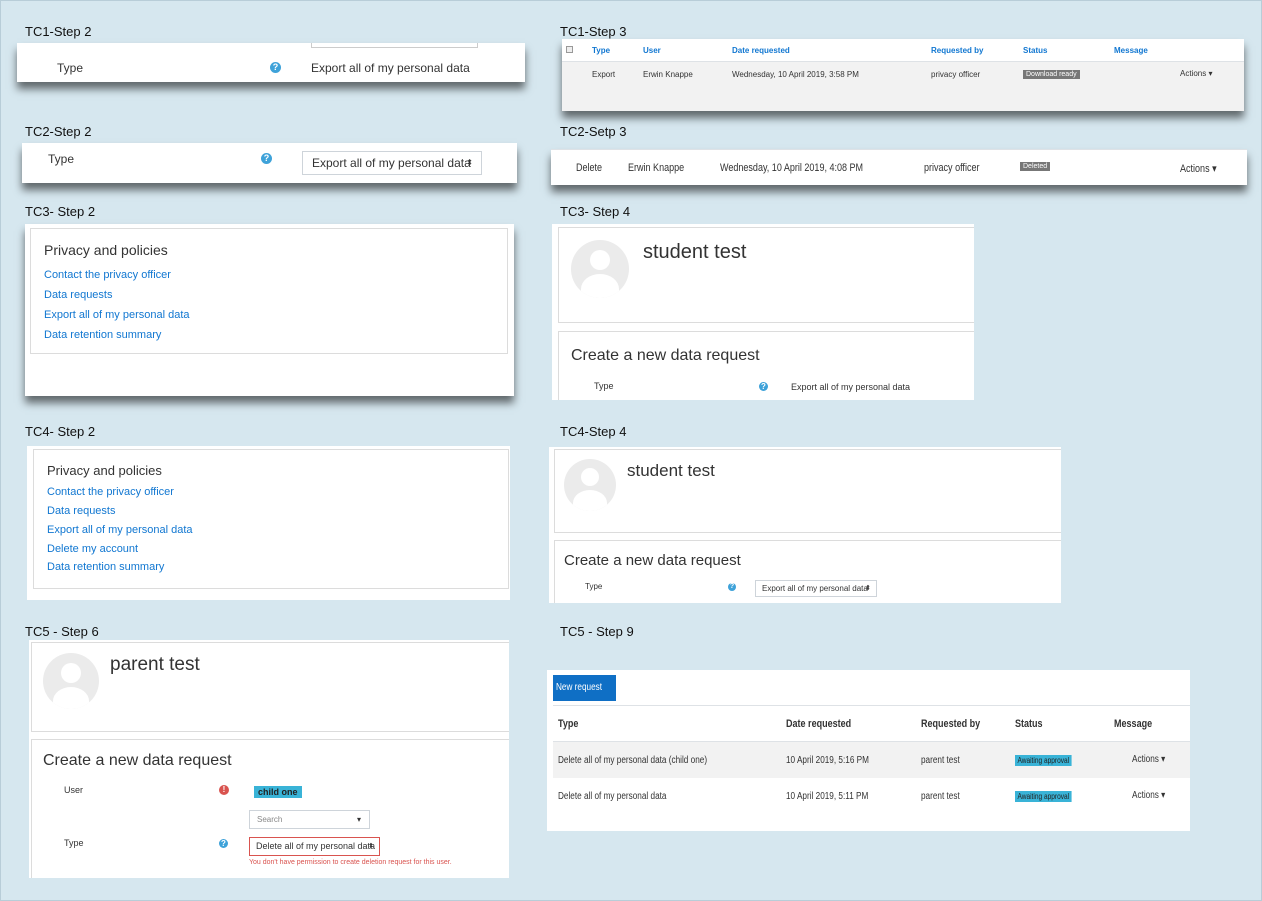 Image resolution: width=1262 pixels, height=901 pixels. I want to click on select-all-checkbox, so click(569, 49).